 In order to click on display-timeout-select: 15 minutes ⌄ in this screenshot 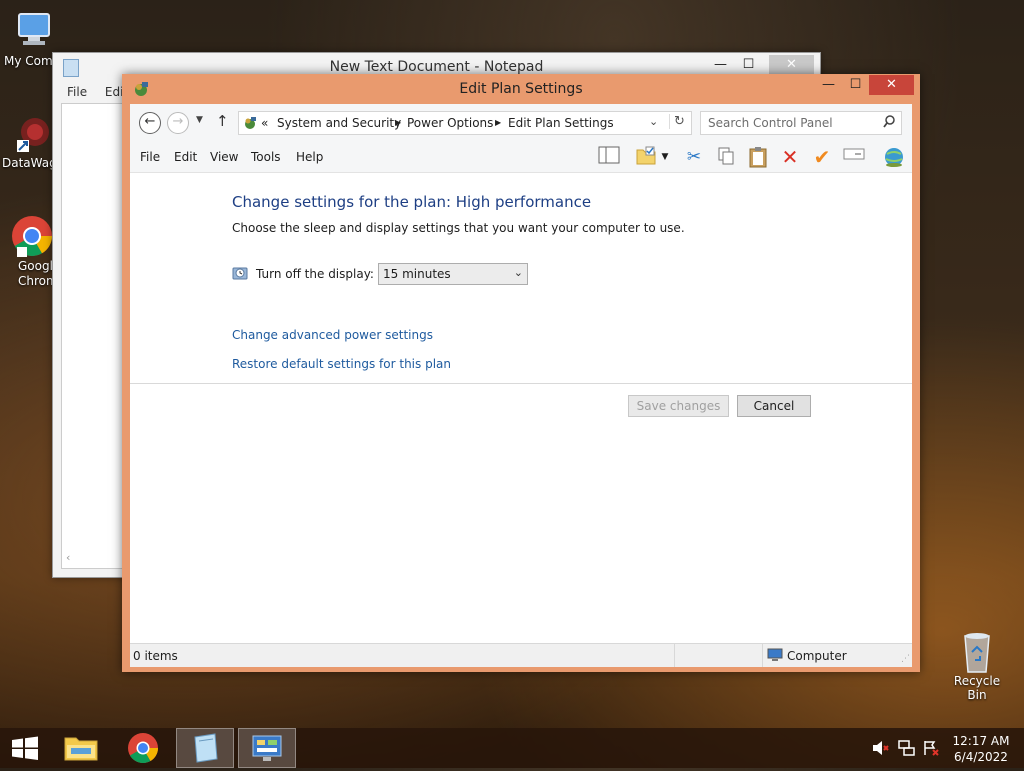, I will do `click(453, 274)`.